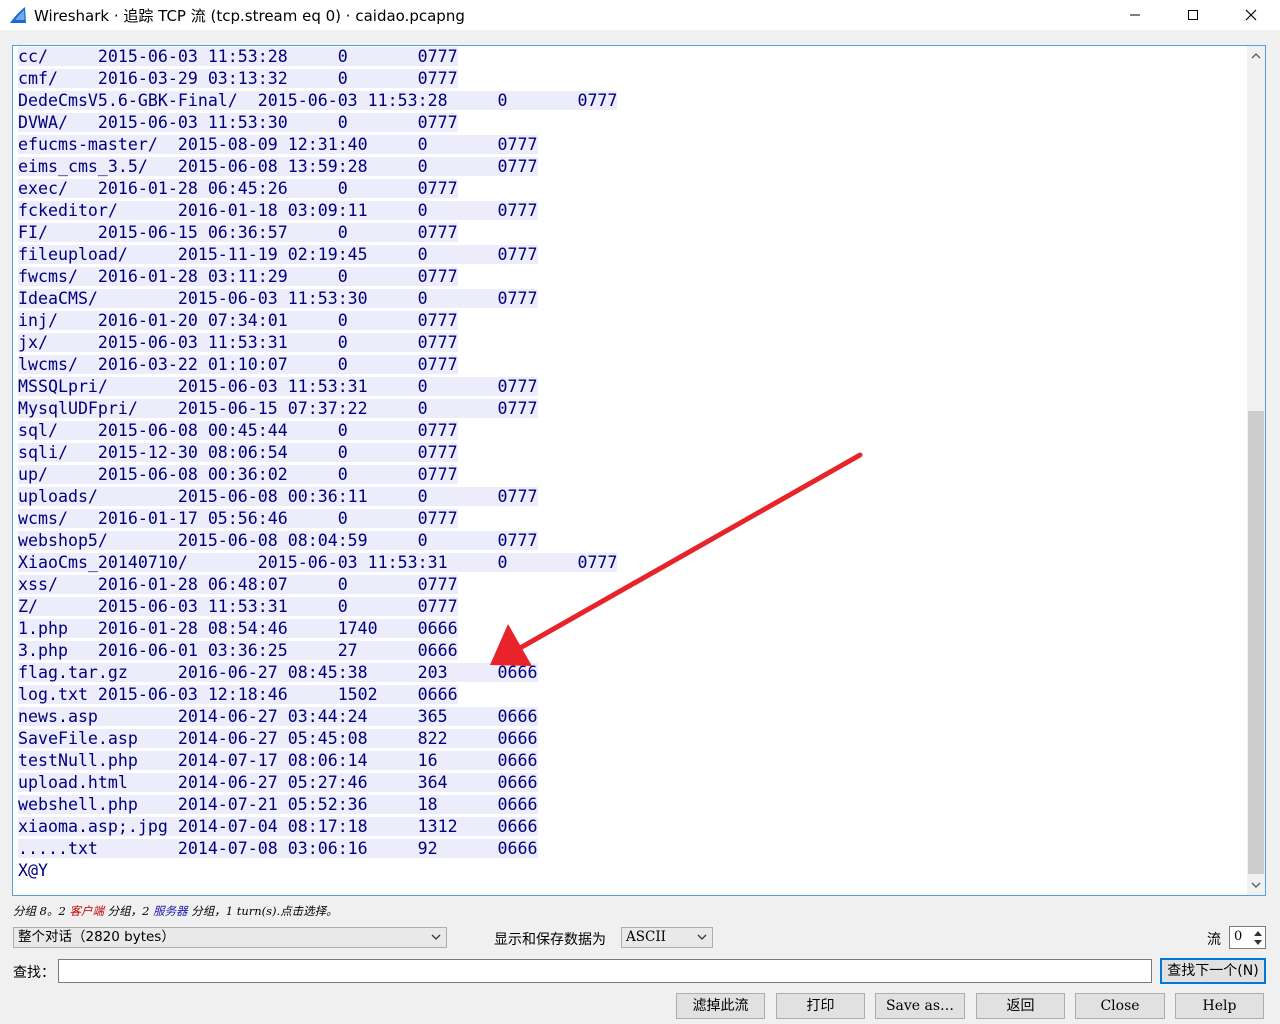 This screenshot has height=1024, width=1280. I want to click on spin-up-button, so click(1258, 932).